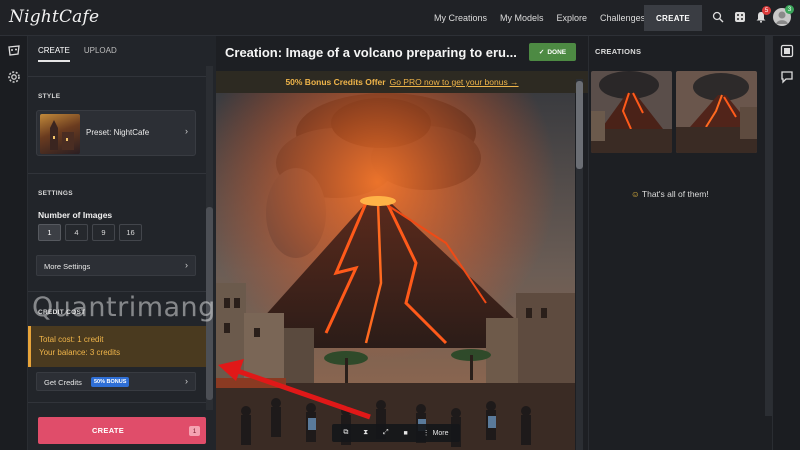  Describe the element at coordinates (75, 215) in the screenshot. I see `number-of-images-label: Number of Images` at that location.